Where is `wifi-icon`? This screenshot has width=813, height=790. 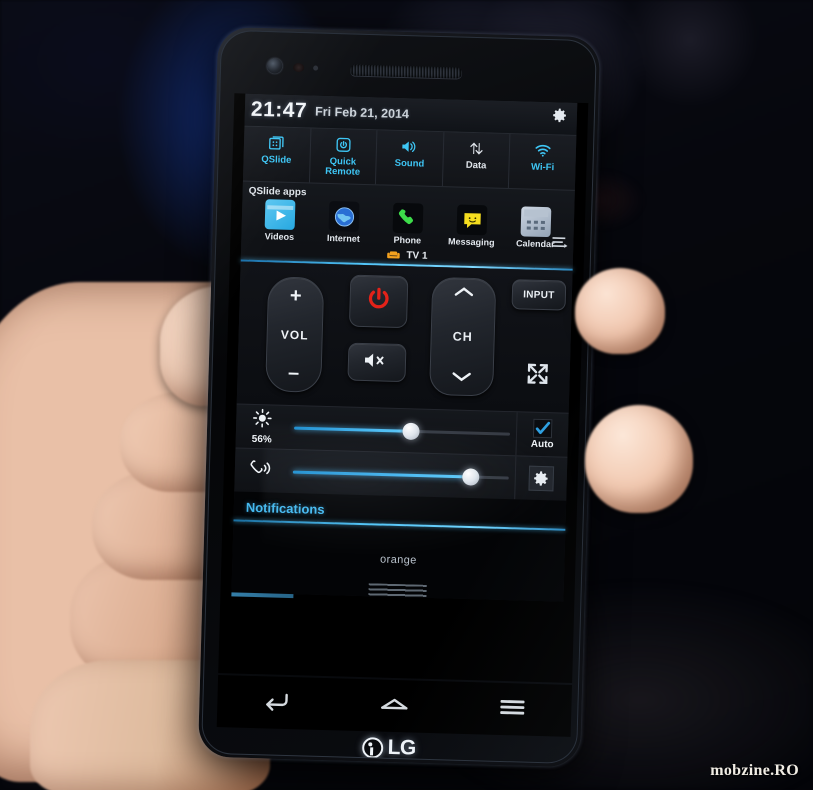
wifi-icon is located at coordinates (543, 151).